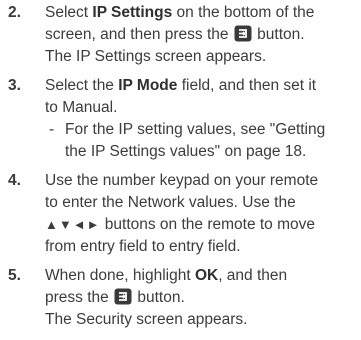  Describe the element at coordinates (186, 151) in the screenshot. I see `step-note: the IP Settings values" on page 18.` at that location.